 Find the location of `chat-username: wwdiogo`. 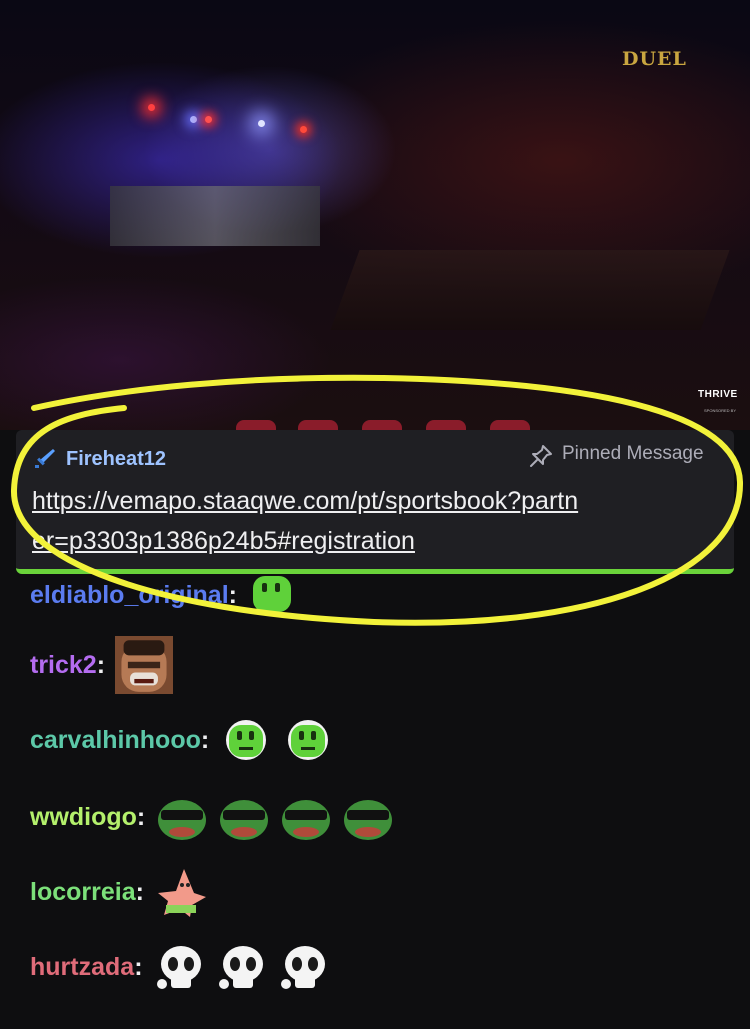

chat-username: wwdiogo is located at coordinates (83, 817).